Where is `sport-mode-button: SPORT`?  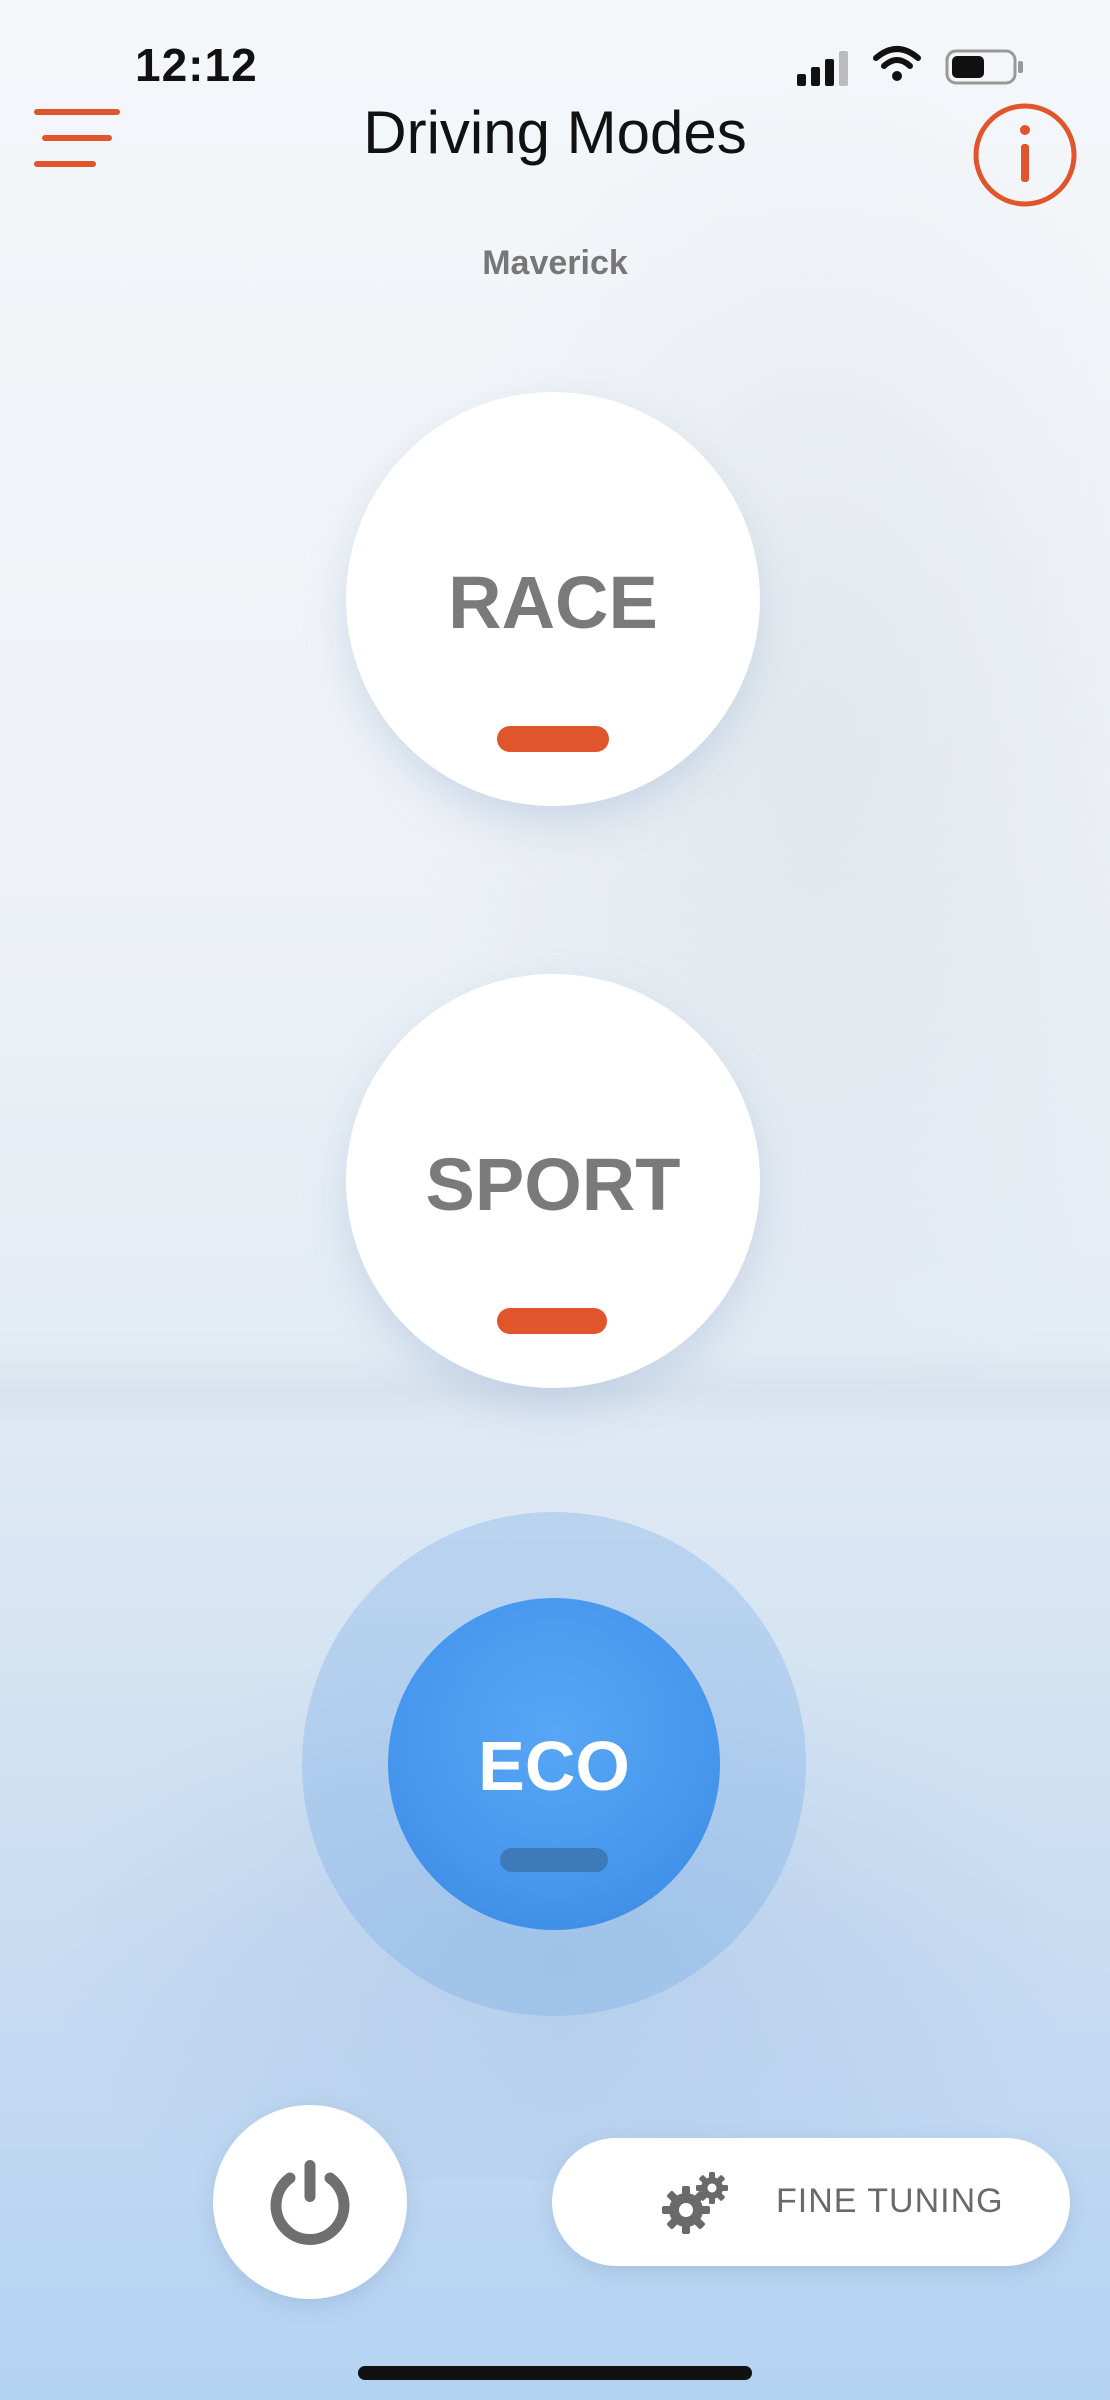
sport-mode-button: SPORT is located at coordinates (553, 1181).